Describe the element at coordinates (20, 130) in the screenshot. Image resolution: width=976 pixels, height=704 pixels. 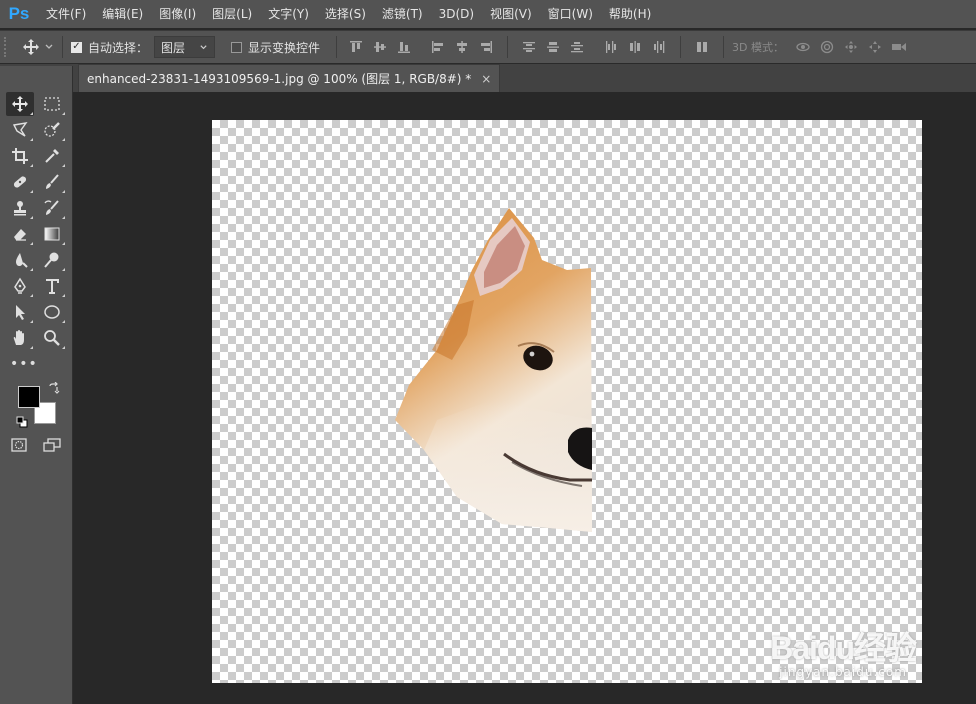
I see `lasso-tool-icon` at that location.